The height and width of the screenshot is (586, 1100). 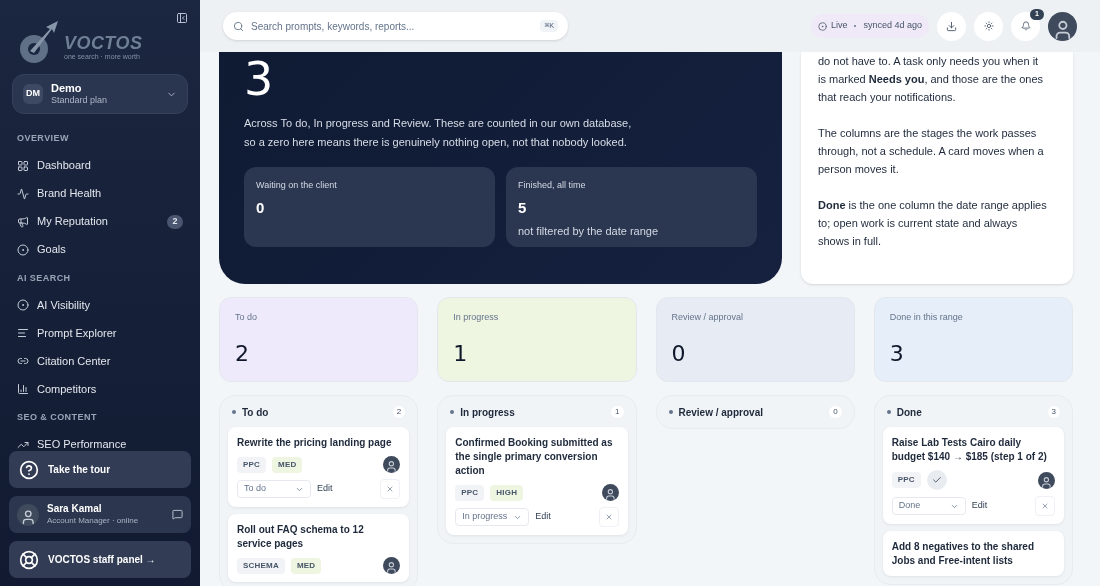 I want to click on status-select: To do, so click(x=274, y=489).